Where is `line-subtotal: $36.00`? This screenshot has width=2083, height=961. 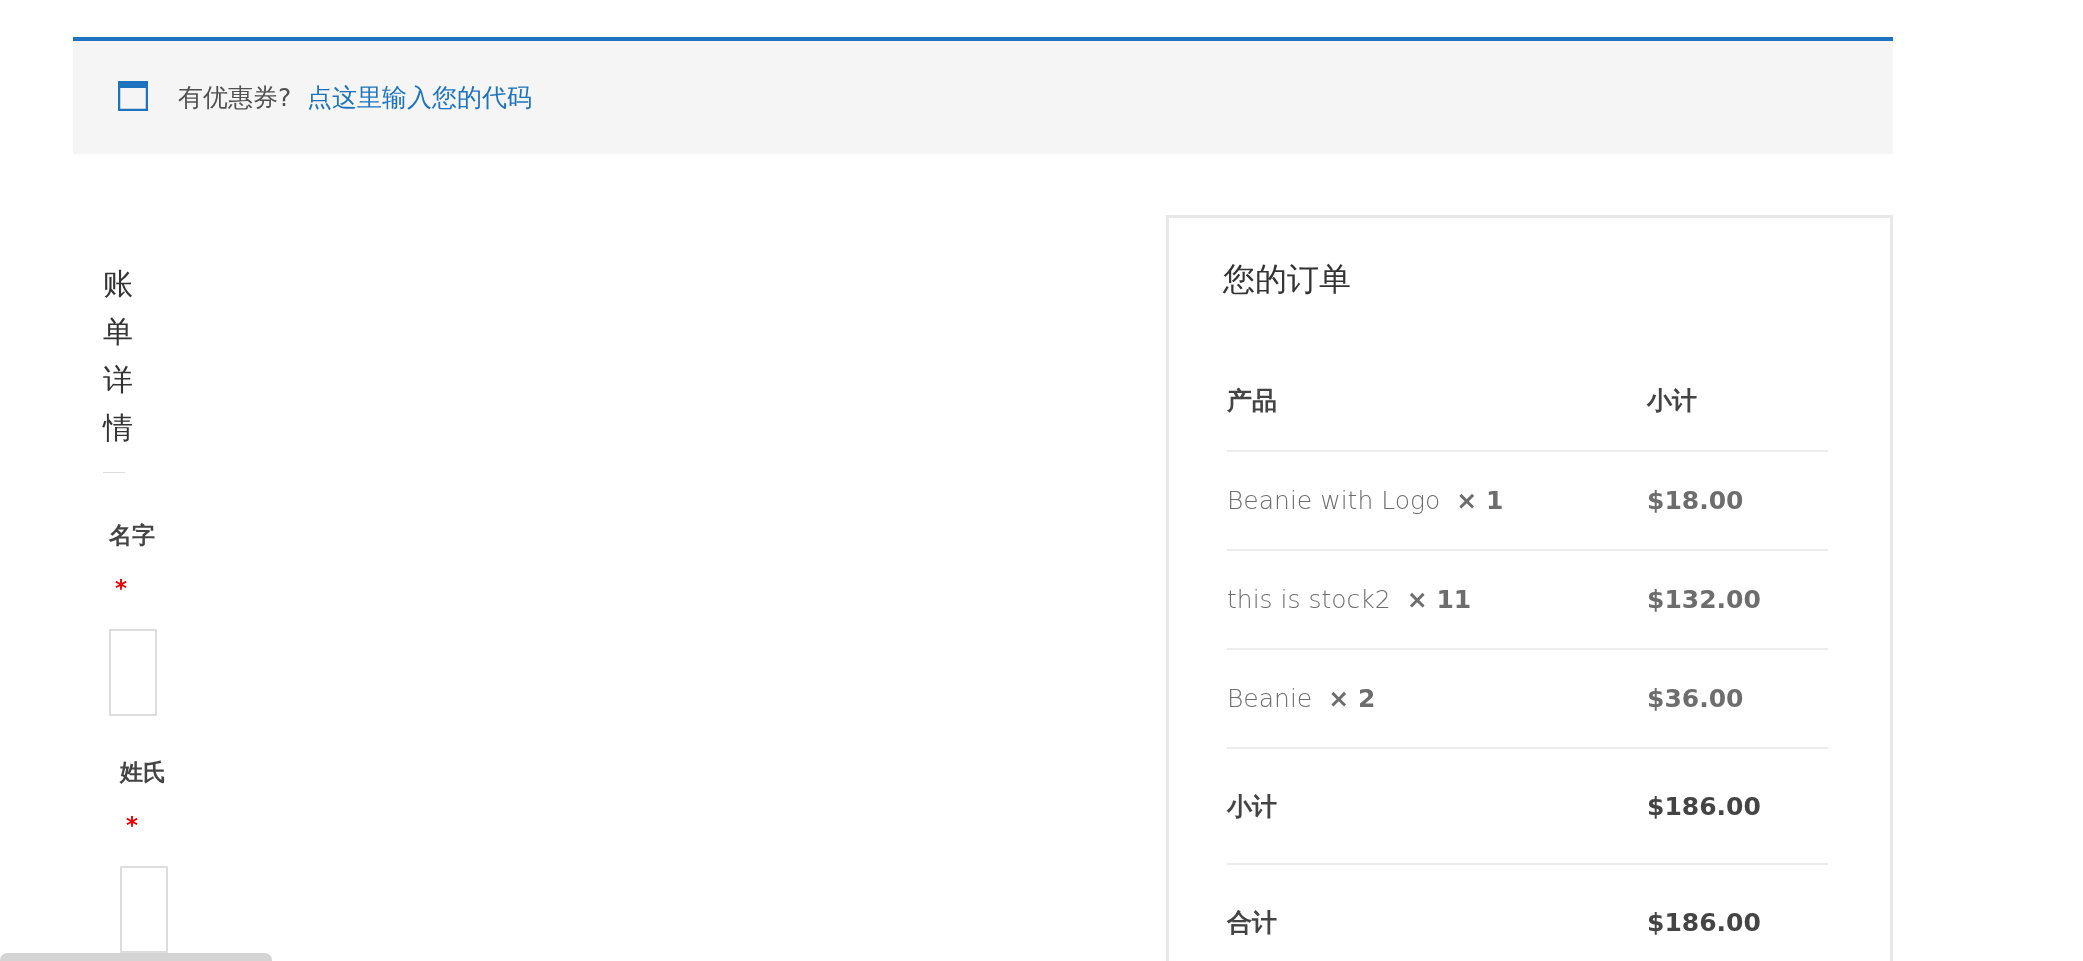
line-subtotal: $36.00 is located at coordinates (1695, 698).